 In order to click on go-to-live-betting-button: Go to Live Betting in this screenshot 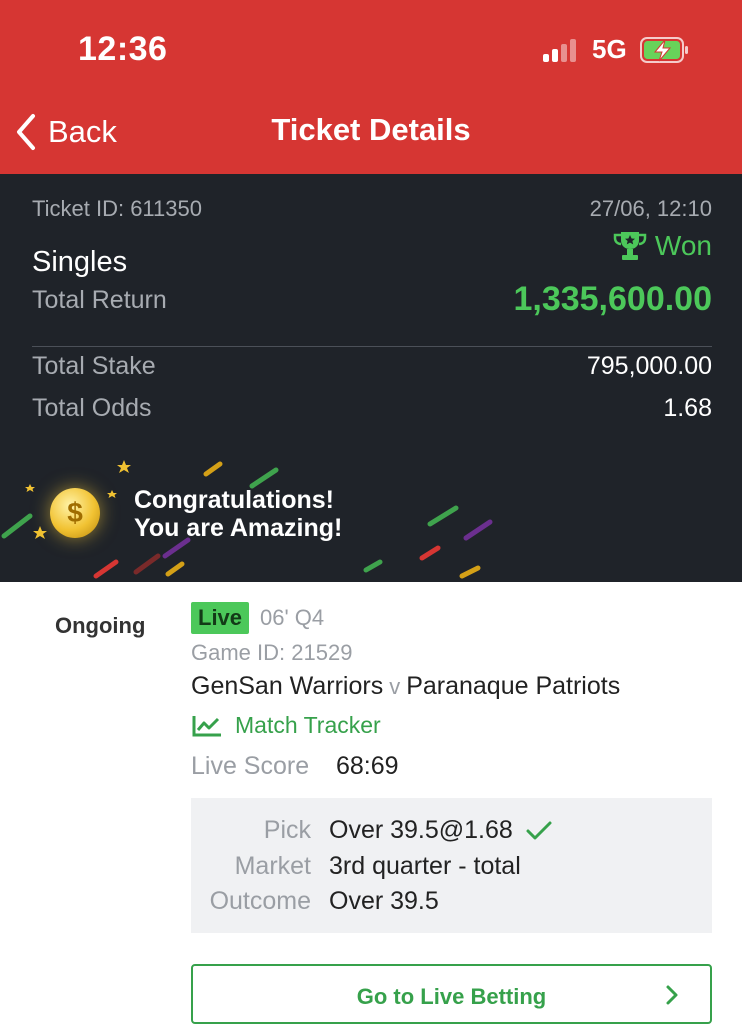, I will do `click(451, 994)`.